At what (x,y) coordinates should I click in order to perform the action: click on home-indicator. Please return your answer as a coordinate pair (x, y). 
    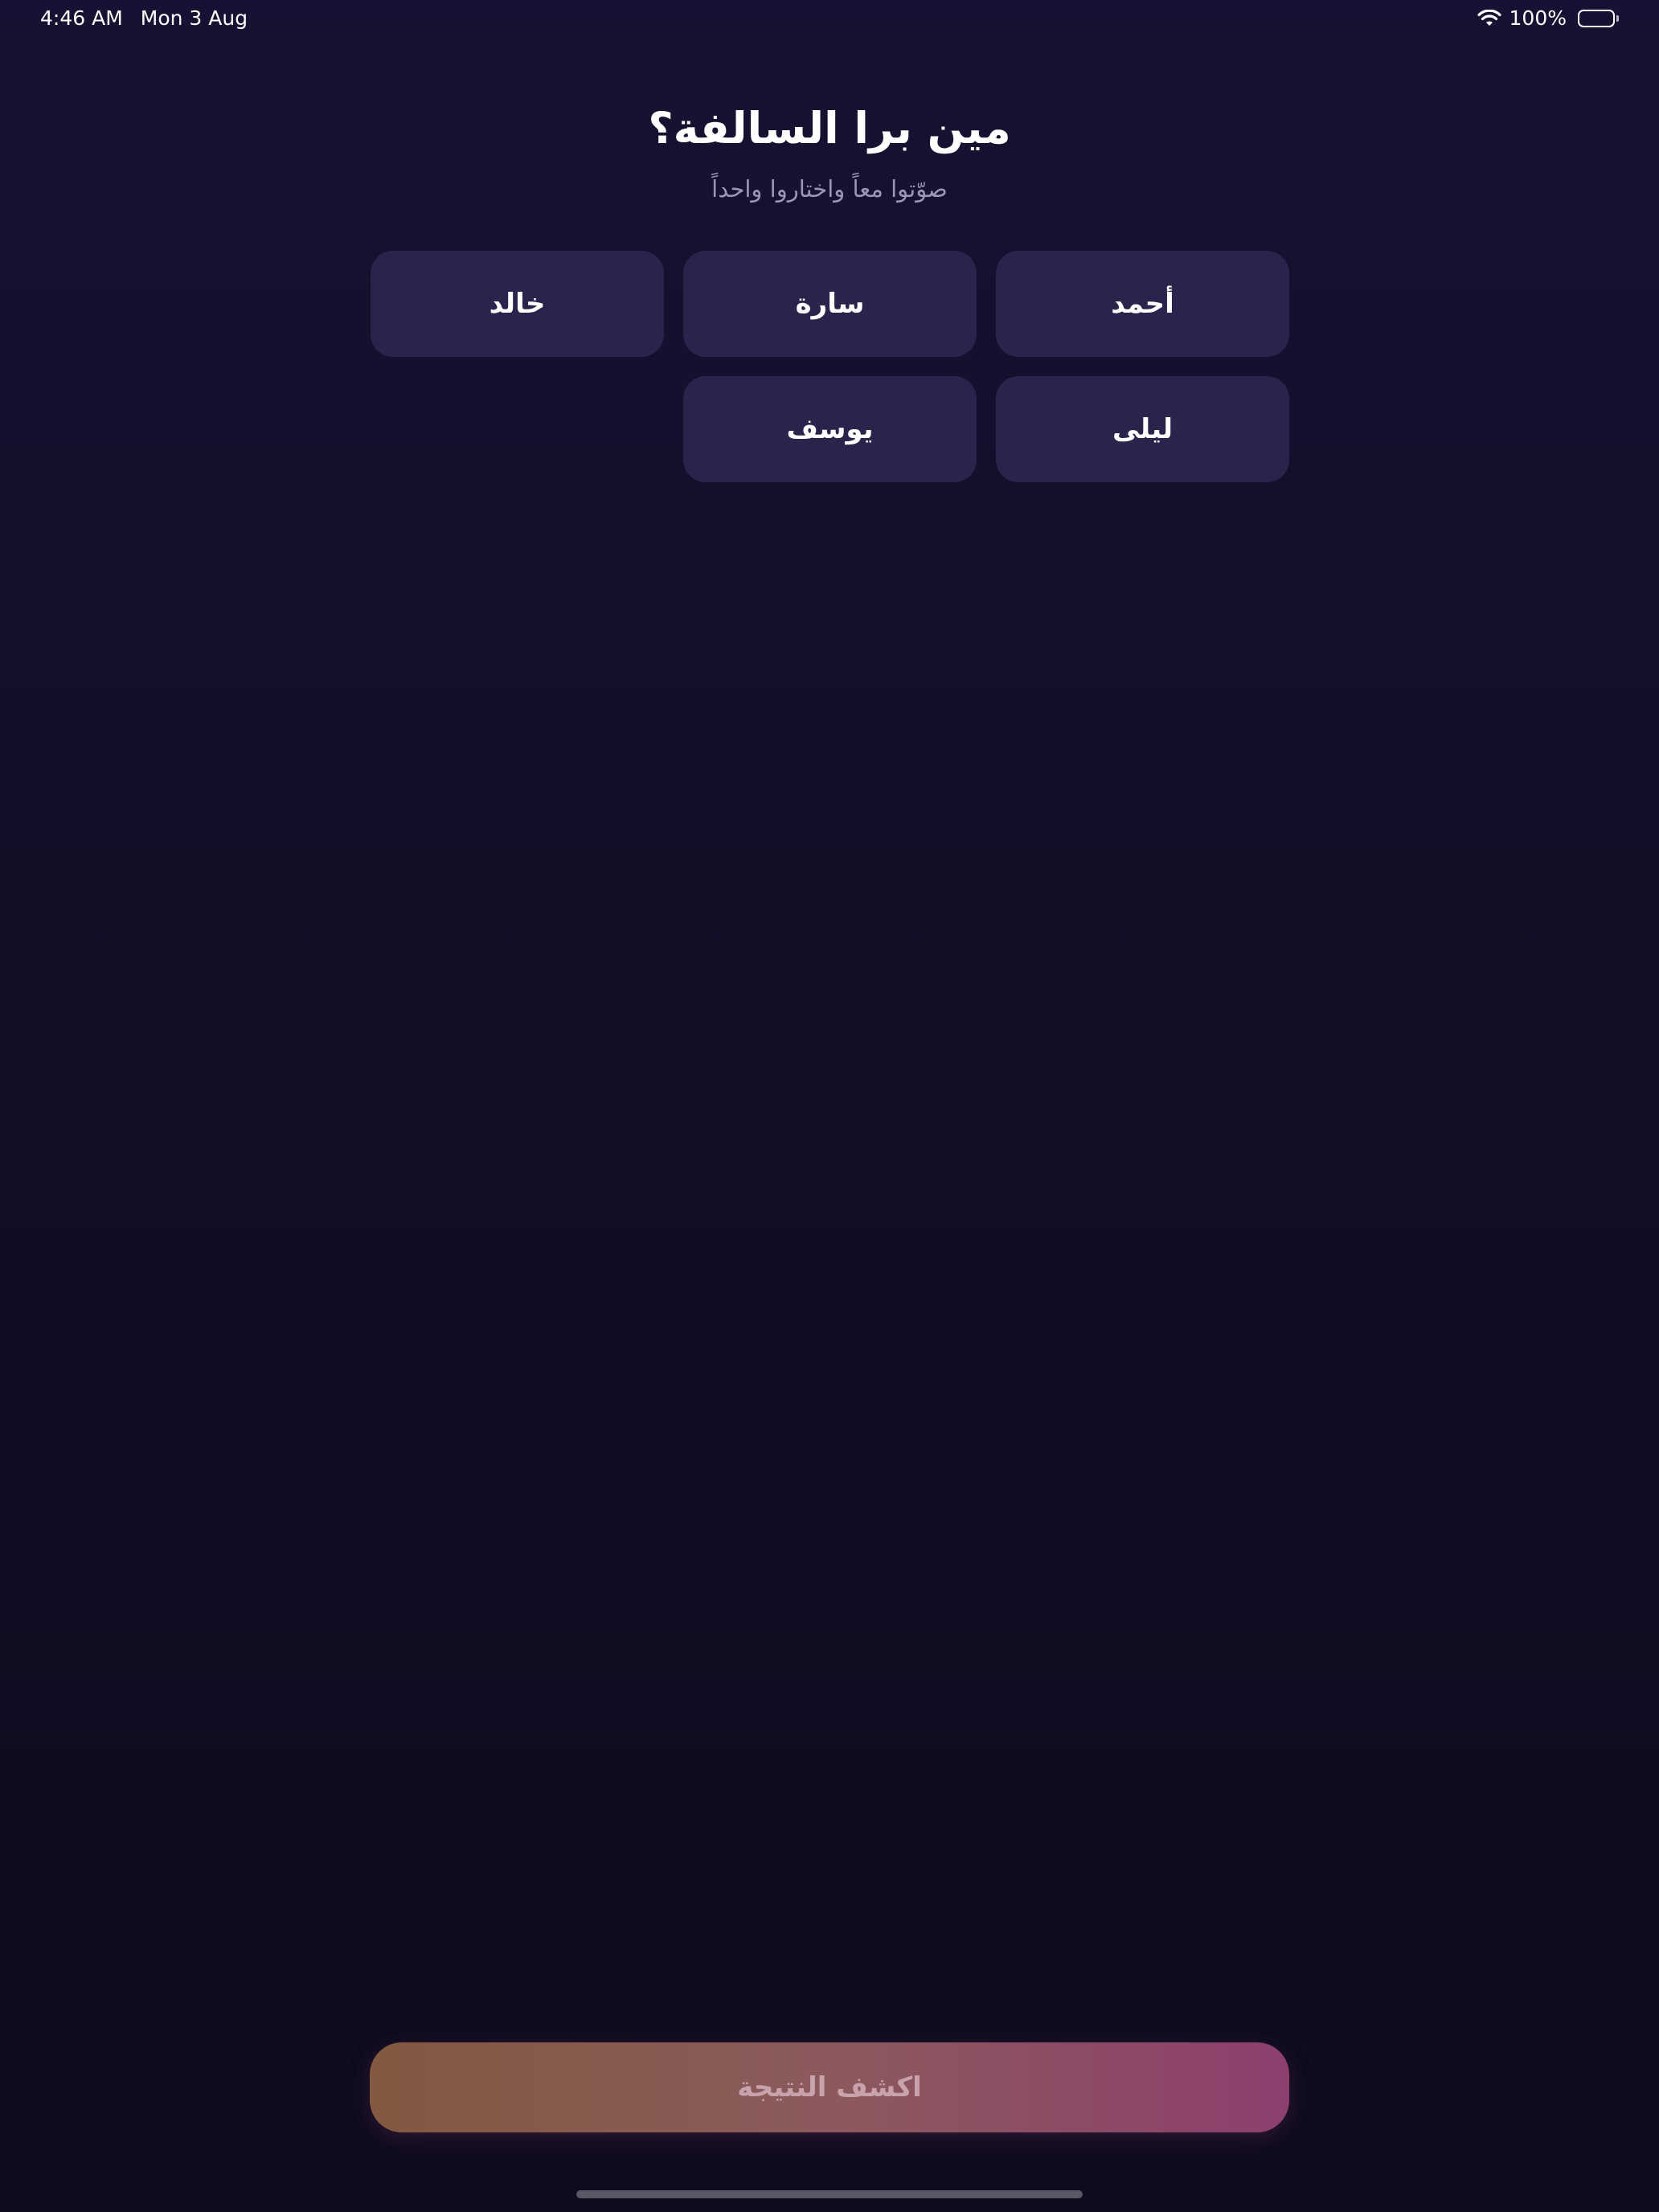
    Looking at the image, I should click on (829, 2194).